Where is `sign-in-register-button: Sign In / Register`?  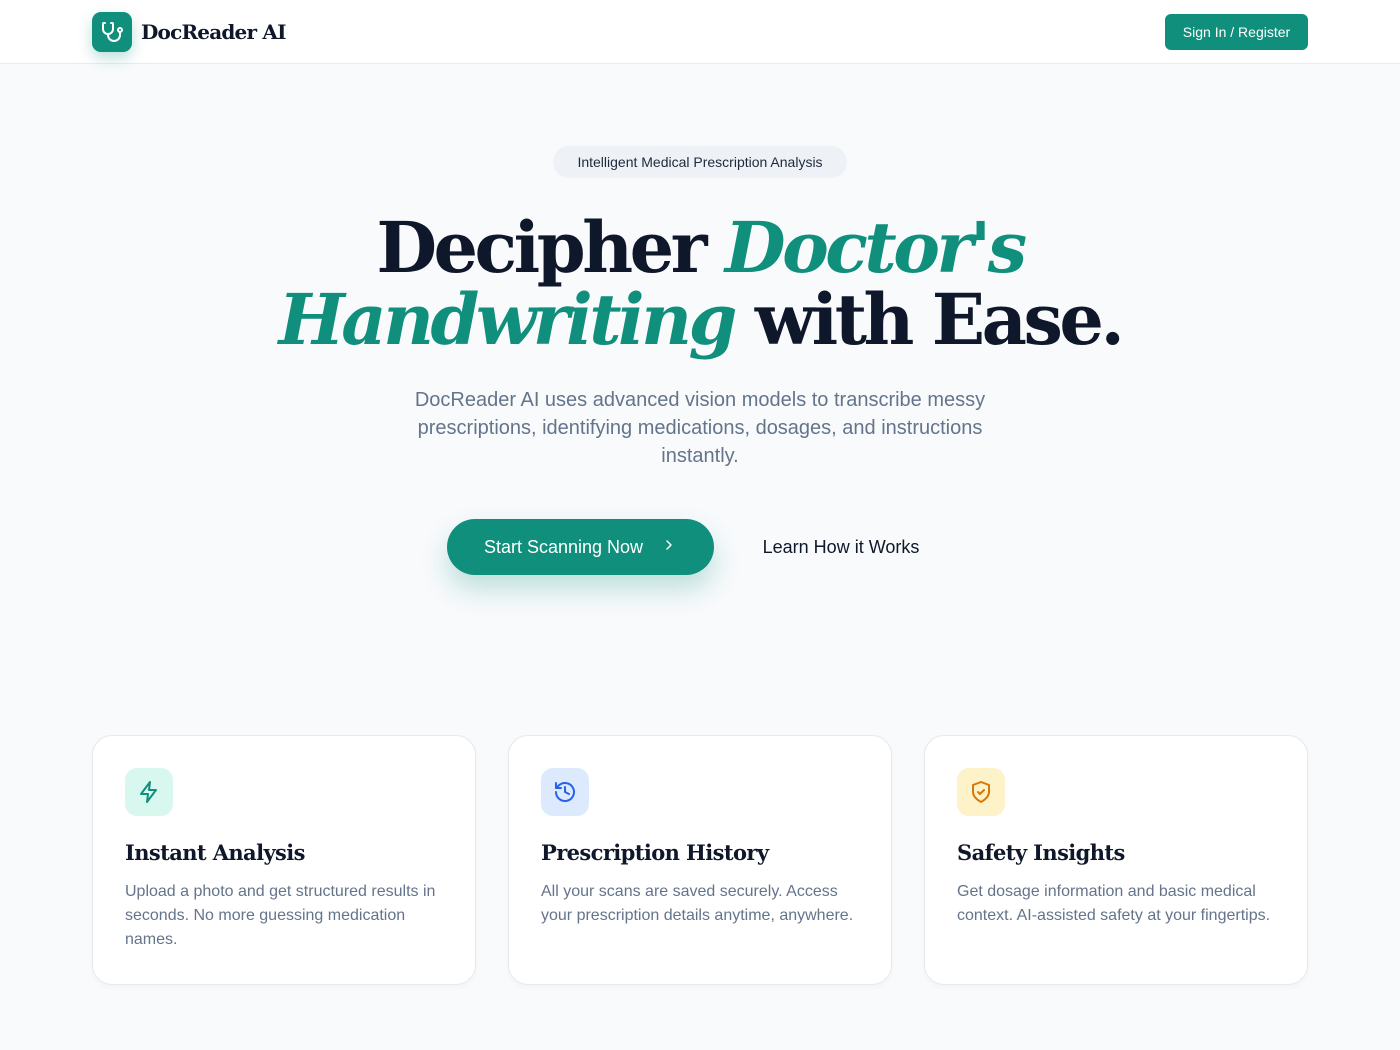 sign-in-register-button: Sign In / Register is located at coordinates (1236, 32).